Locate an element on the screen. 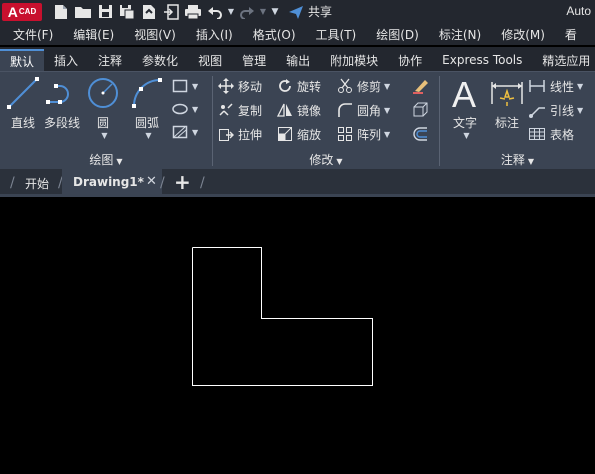 This screenshot has height=474, width=595. drawing-svg is located at coordinates (282, 316).